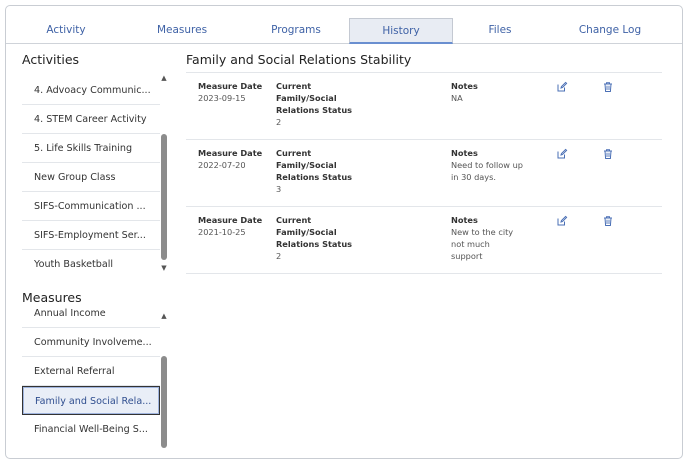  Describe the element at coordinates (222, 165) in the screenshot. I see `measure-date-value: 2022-07-20` at that location.